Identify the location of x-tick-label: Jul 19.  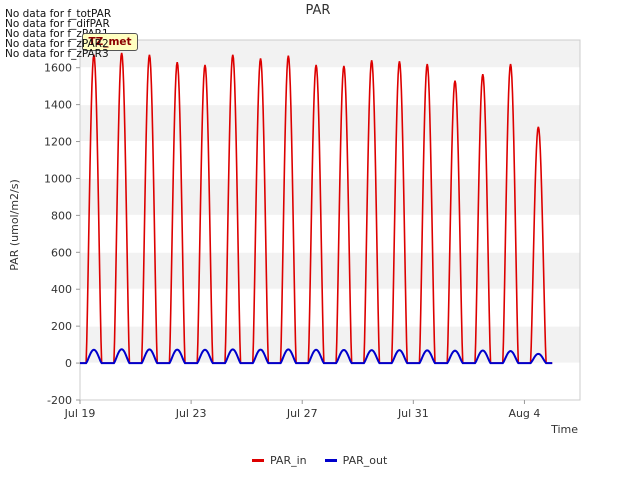
(80, 413).